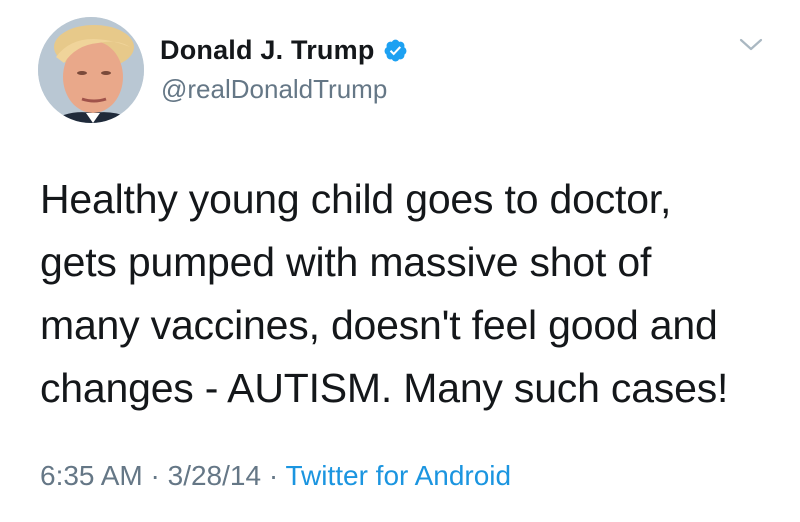 Image resolution: width=800 pixels, height=522 pixels. I want to click on avatar, so click(91, 70).